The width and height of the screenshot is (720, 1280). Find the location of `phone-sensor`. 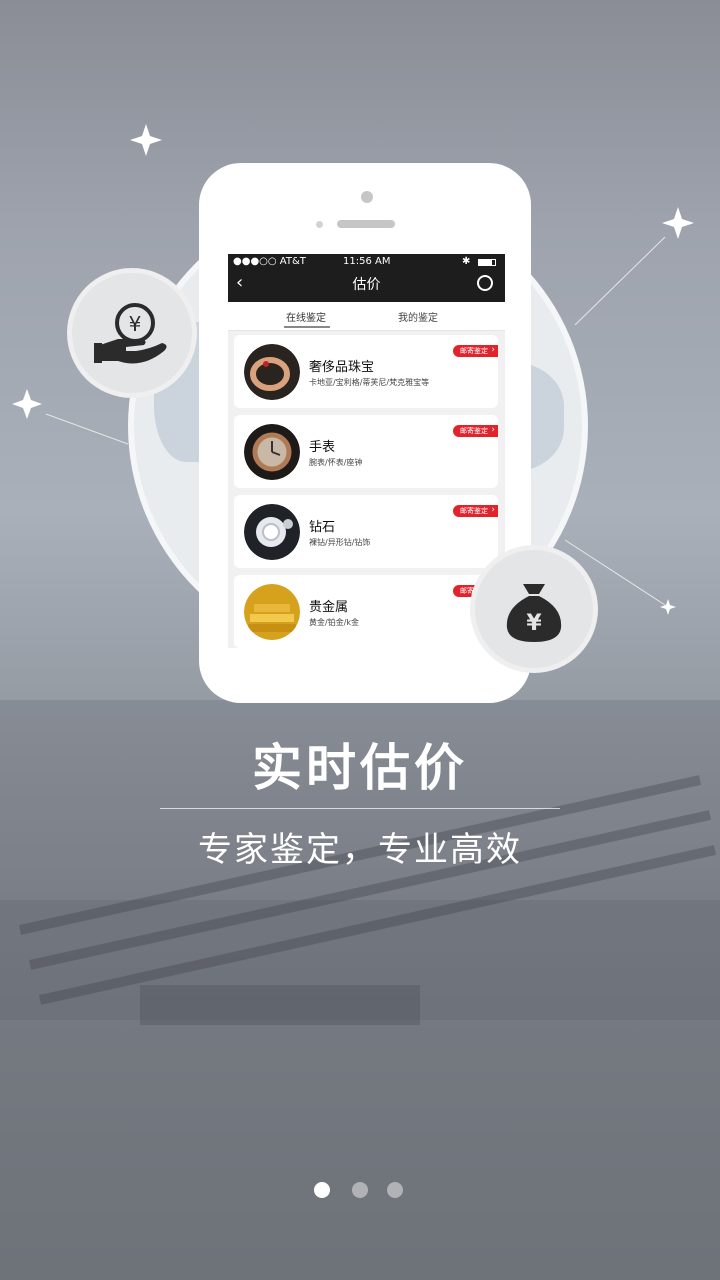

phone-sensor is located at coordinates (319, 224).